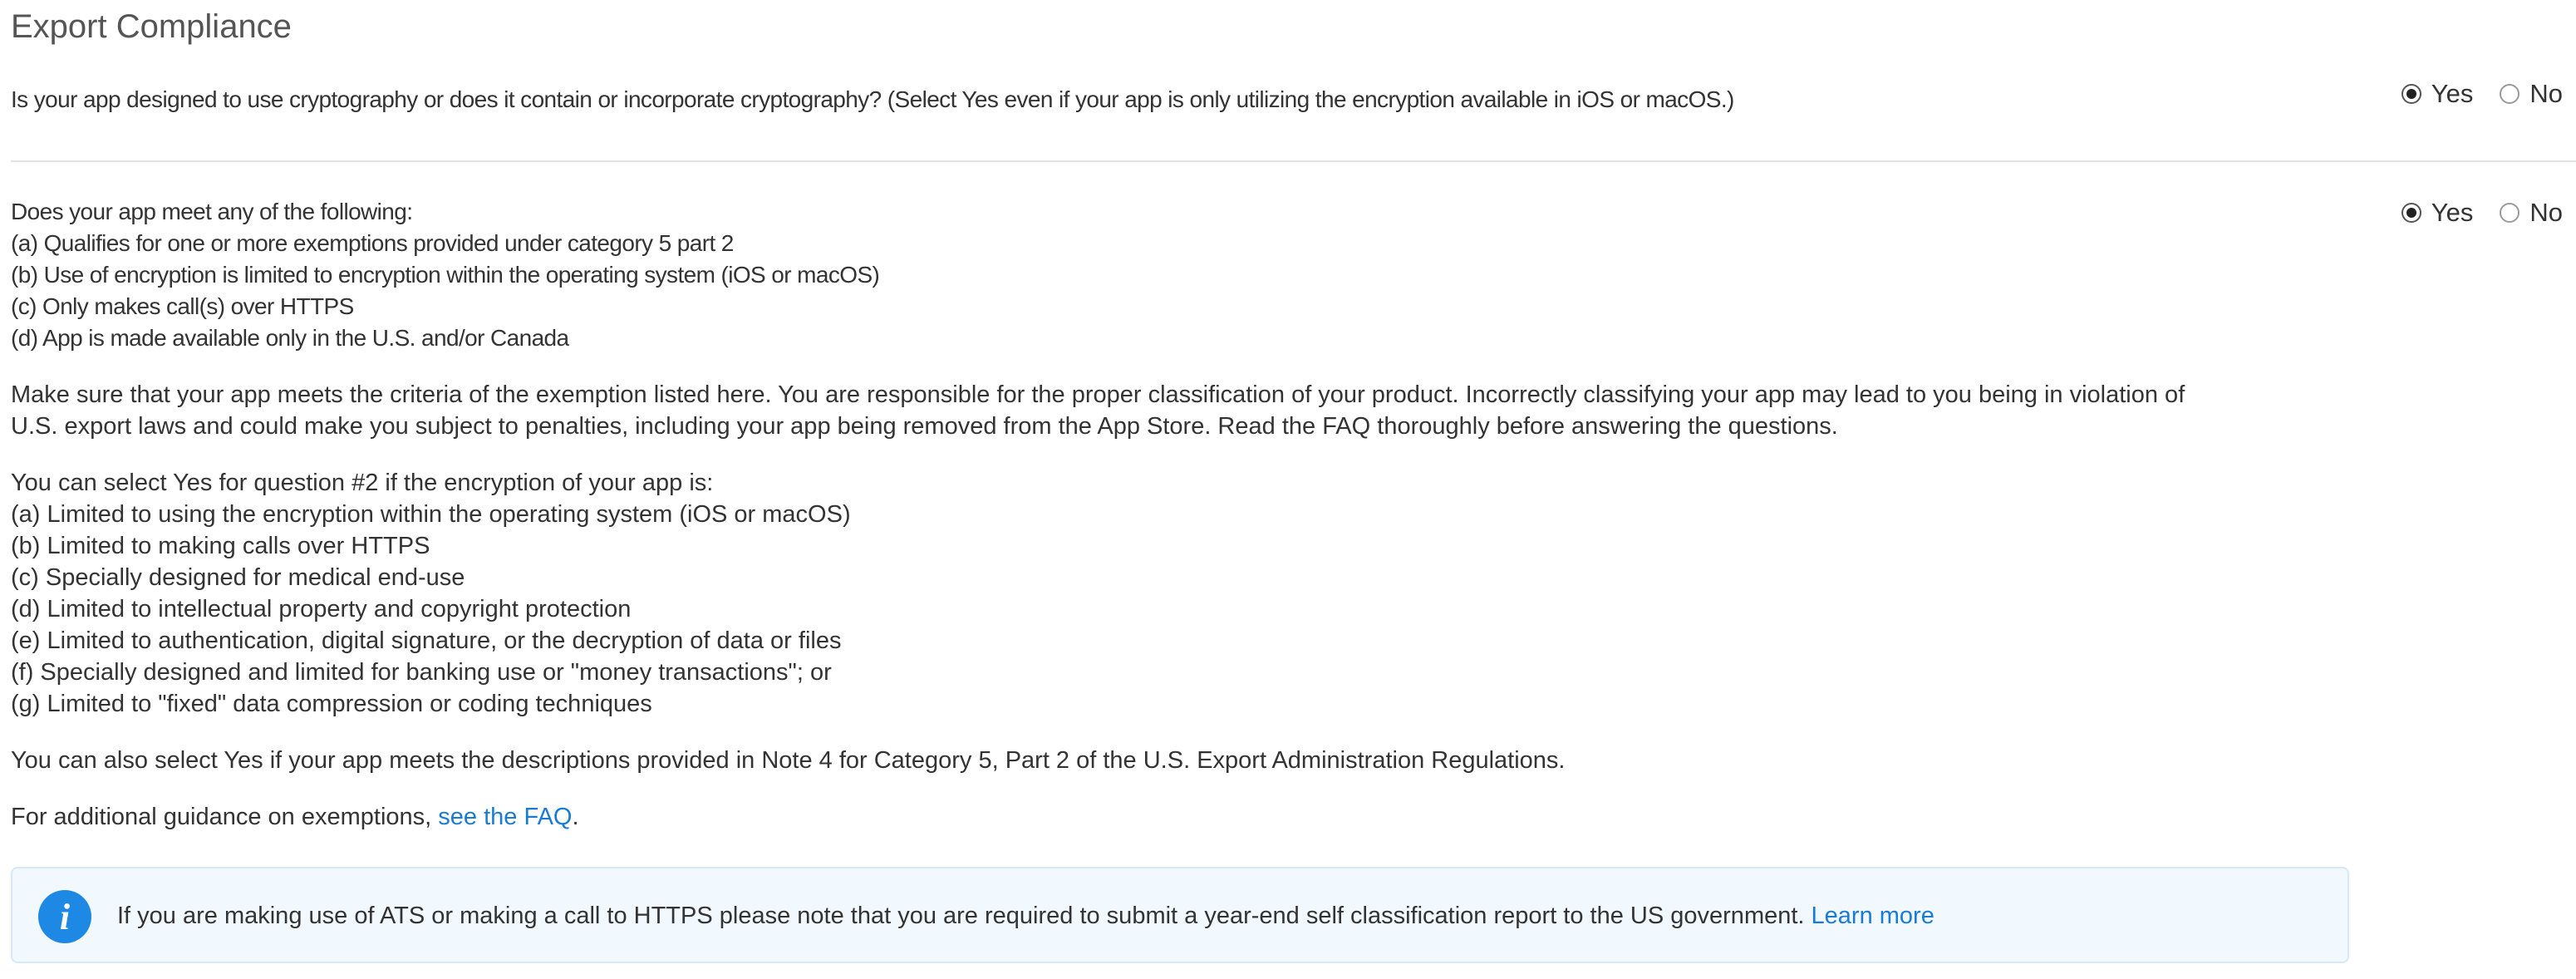 The width and height of the screenshot is (2576, 979). I want to click on learn-more-link: Learn more, so click(1873, 916).